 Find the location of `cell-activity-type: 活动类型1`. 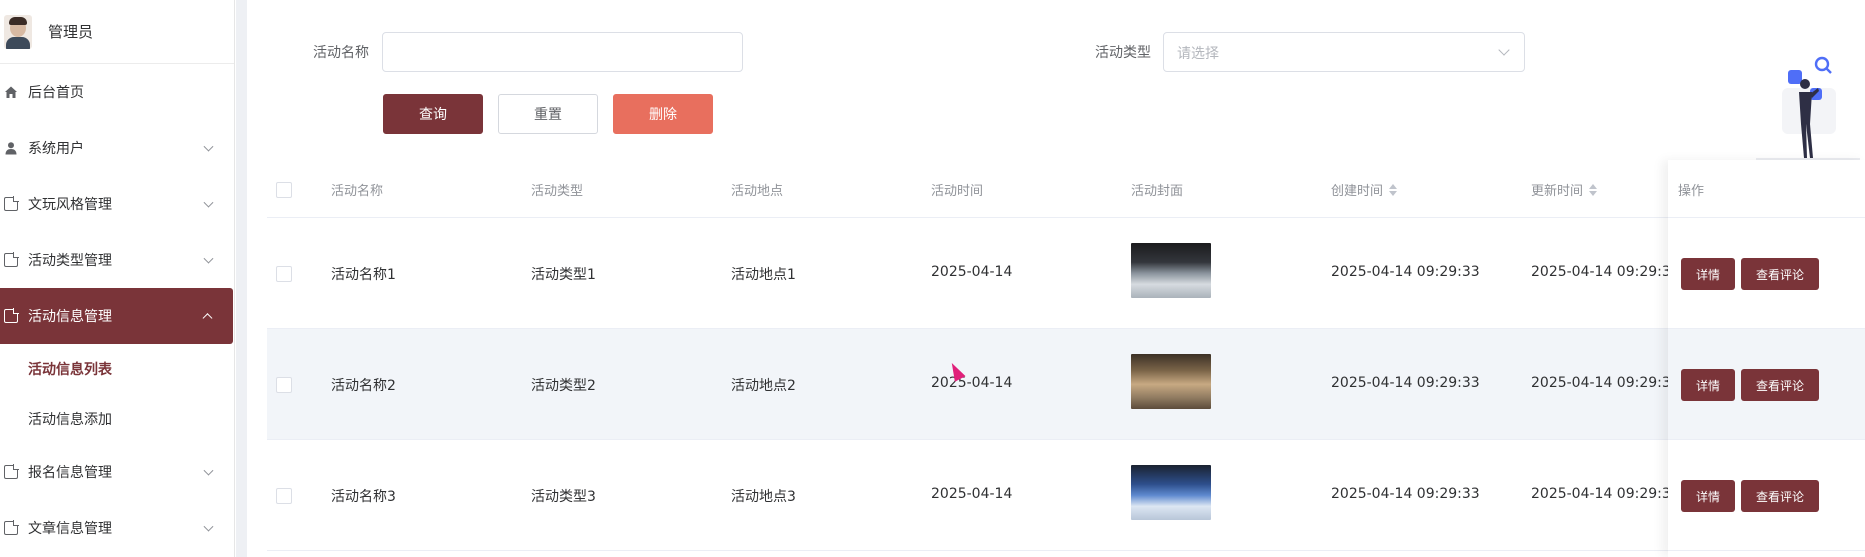

cell-activity-type: 活动类型1 is located at coordinates (563, 275).